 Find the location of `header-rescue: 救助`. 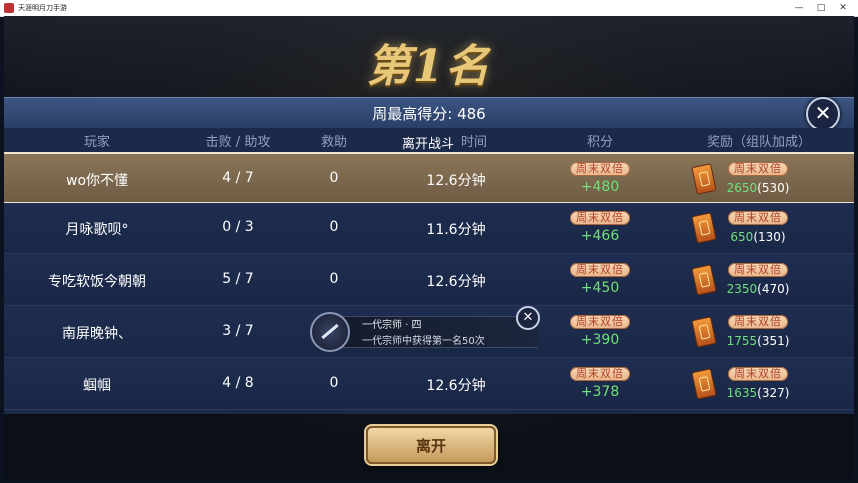

header-rescue: 救助 is located at coordinates (334, 142).